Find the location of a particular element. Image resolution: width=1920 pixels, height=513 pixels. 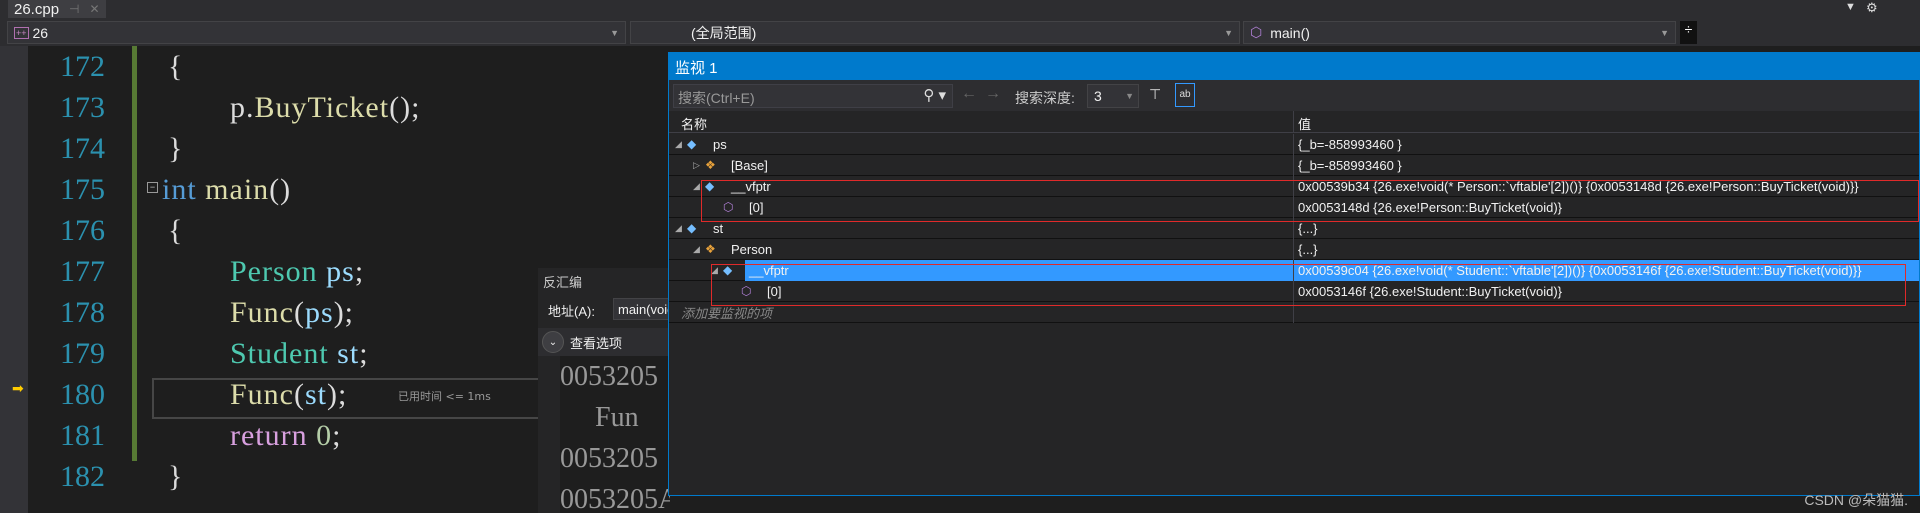

name-column-header: 名称 is located at coordinates (694, 123).